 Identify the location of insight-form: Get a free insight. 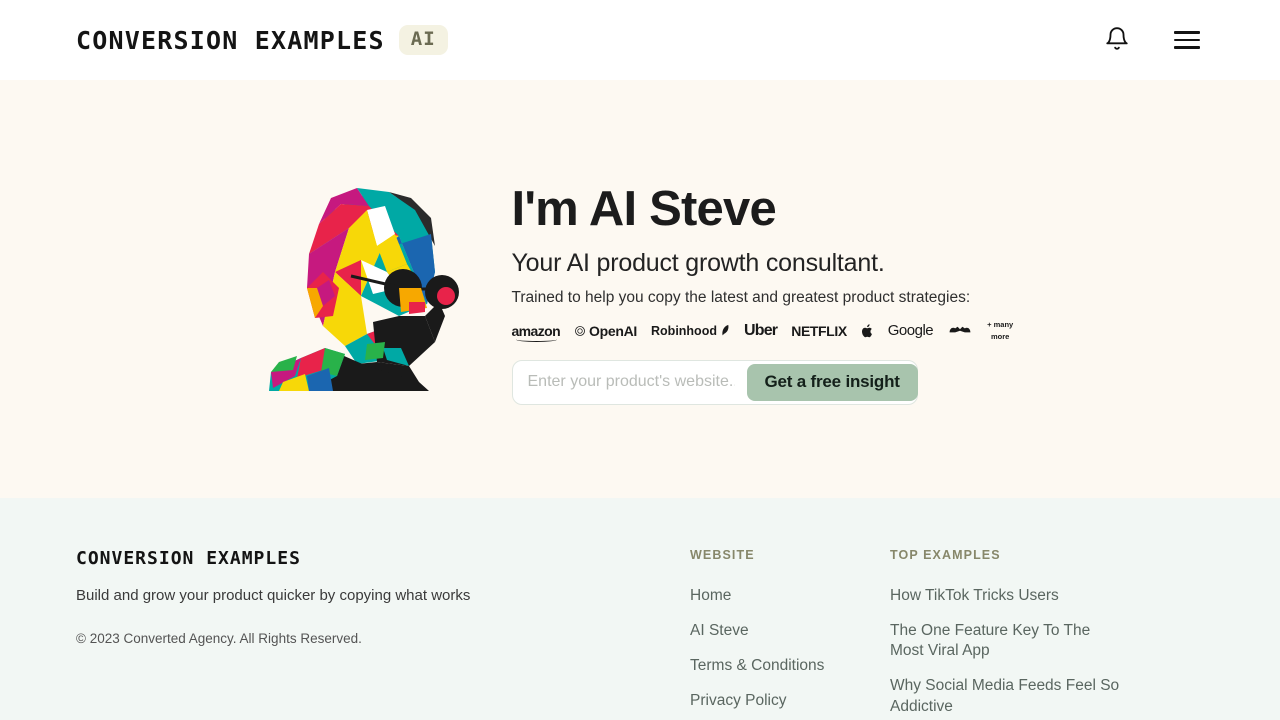
(714, 382).